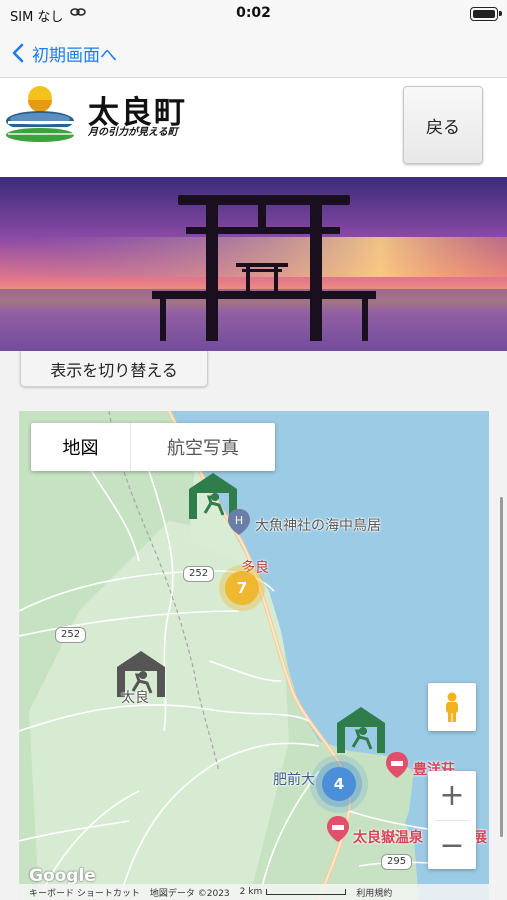 The width and height of the screenshot is (507, 900). I want to click on town-tagline: 月の引力が見える町, so click(133, 132).